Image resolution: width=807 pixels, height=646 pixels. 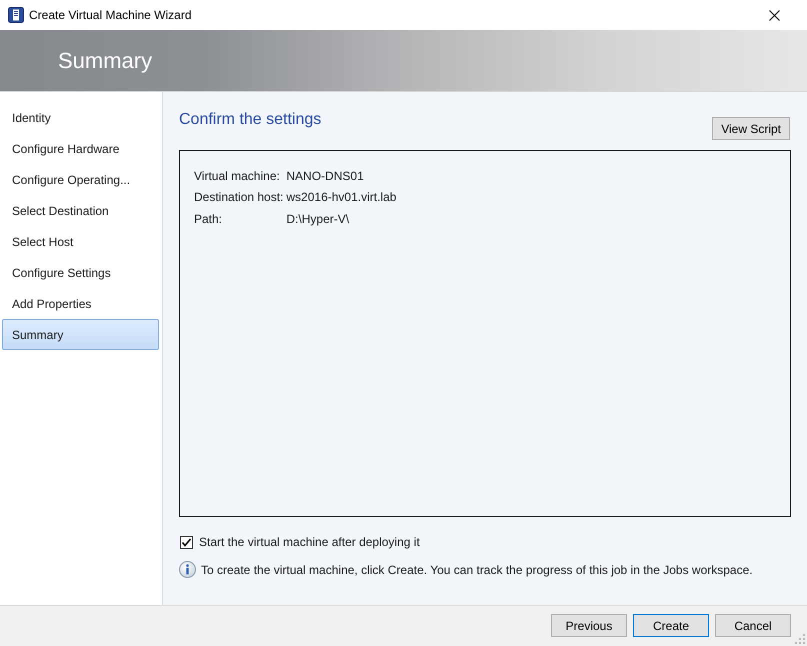 What do you see at coordinates (309, 542) in the screenshot?
I see `checkbox-label: Start the virtual machine after deploying it` at bounding box center [309, 542].